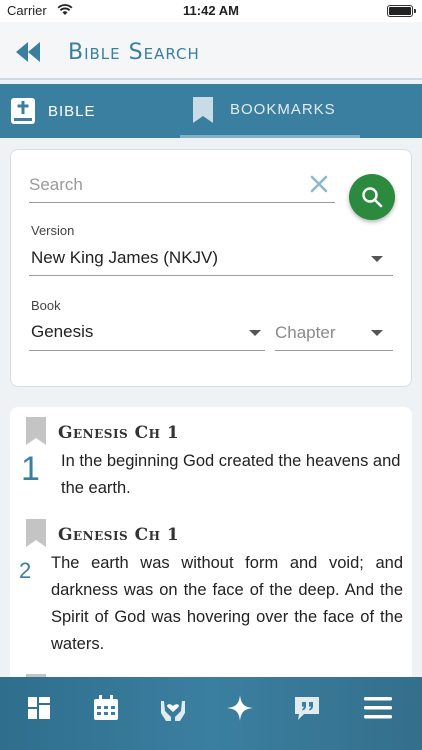 The image size is (422, 750). Describe the element at coordinates (29, 52) in the screenshot. I see `double-chevron-left-icon` at that location.